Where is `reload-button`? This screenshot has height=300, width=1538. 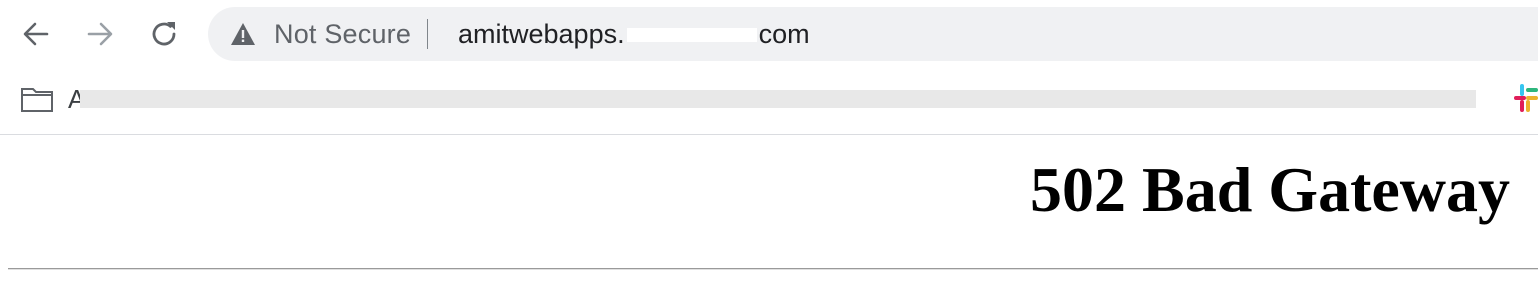
reload-button is located at coordinates (164, 34).